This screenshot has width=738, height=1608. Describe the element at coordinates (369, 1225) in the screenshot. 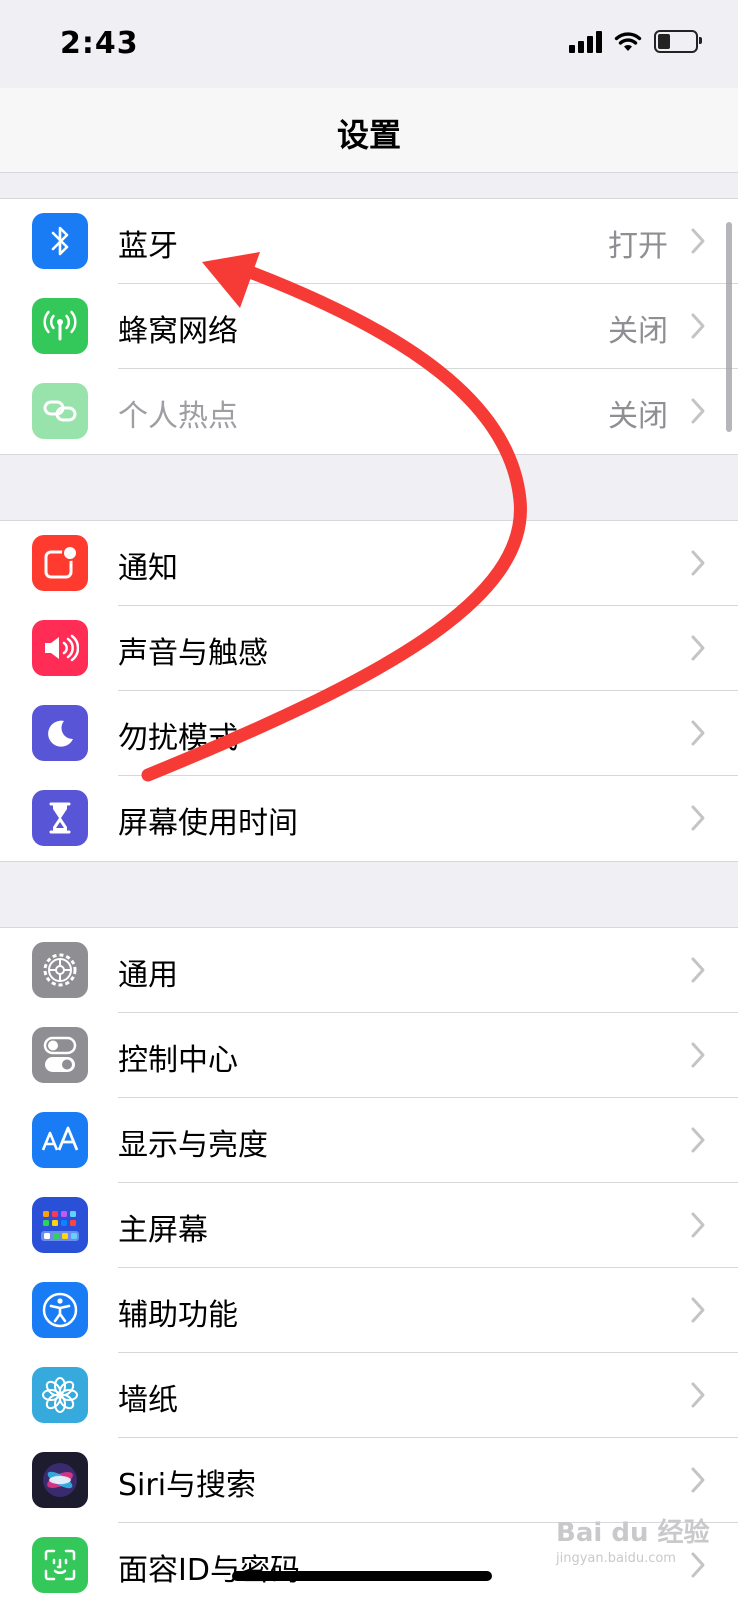

I see `settings-row-home-screen: 主屏幕` at that location.